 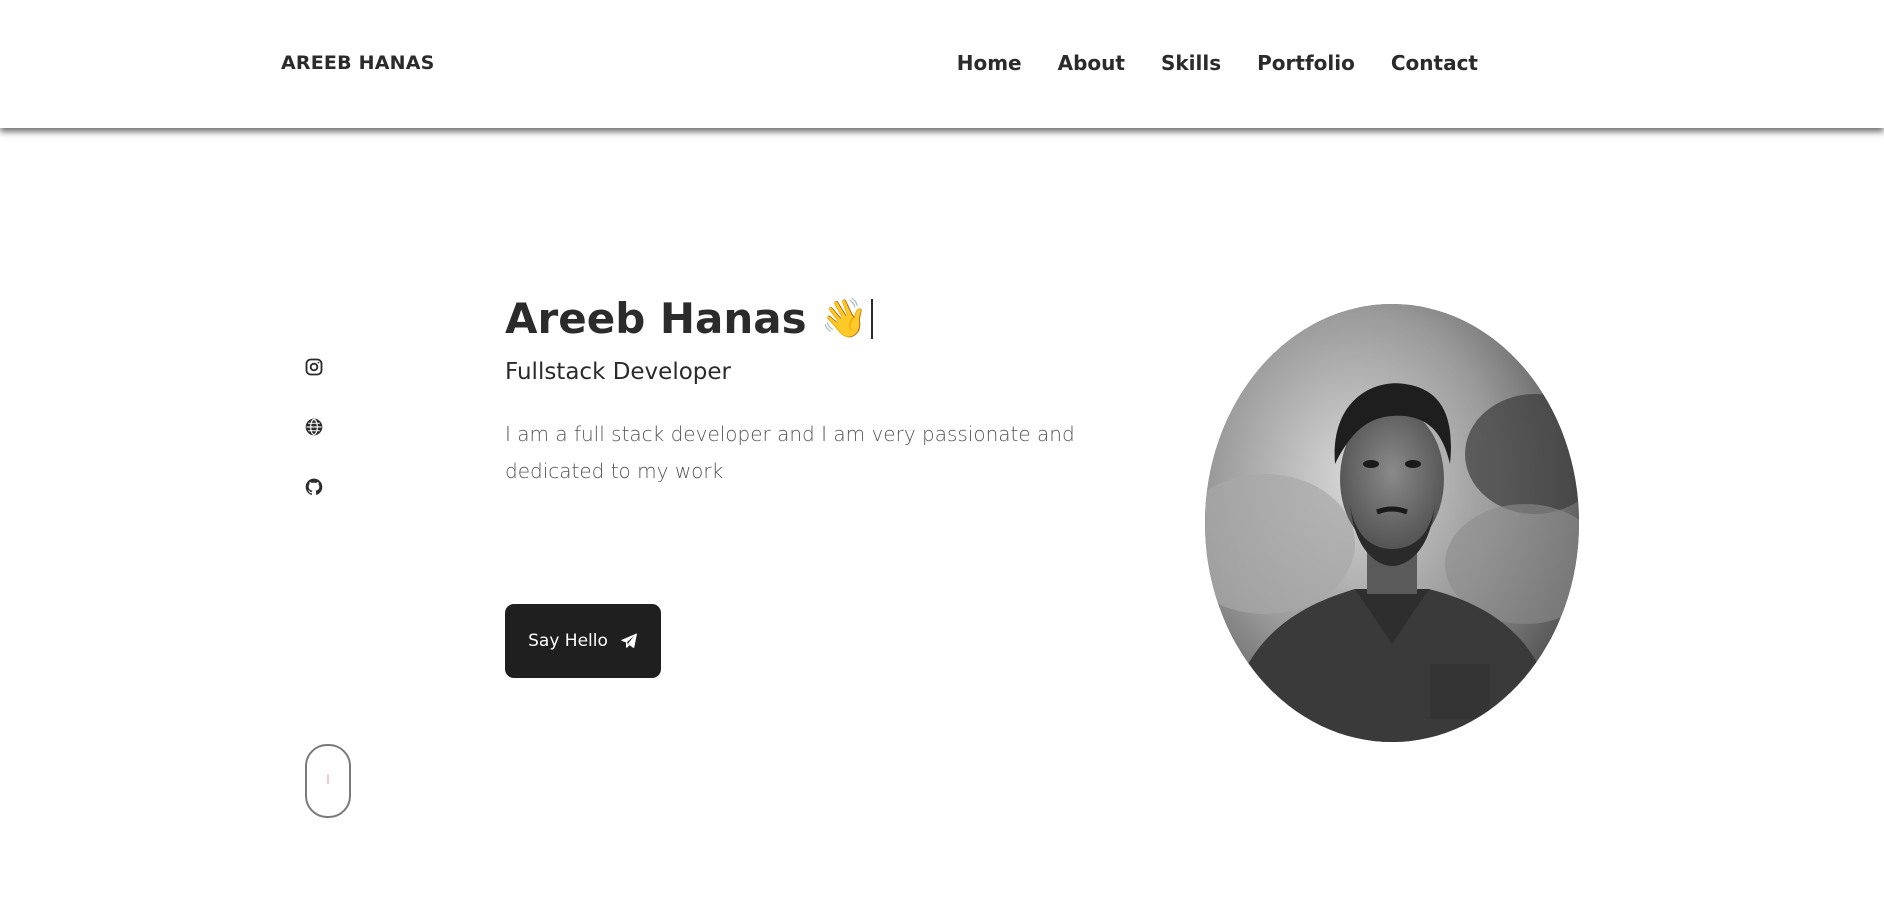 What do you see at coordinates (844, 318) in the screenshot?
I see `wave-emoji: 👋` at bounding box center [844, 318].